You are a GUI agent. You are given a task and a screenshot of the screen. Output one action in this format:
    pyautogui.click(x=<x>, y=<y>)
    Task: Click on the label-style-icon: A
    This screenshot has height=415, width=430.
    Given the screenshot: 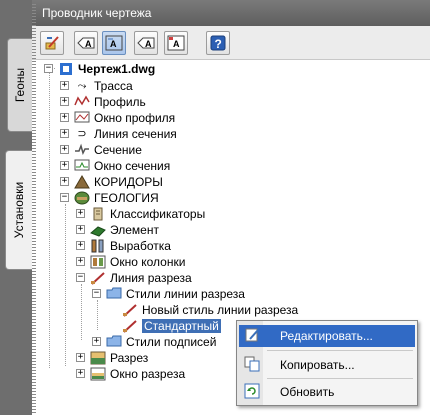 What is the action you would take?
    pyautogui.click(x=86, y=43)
    